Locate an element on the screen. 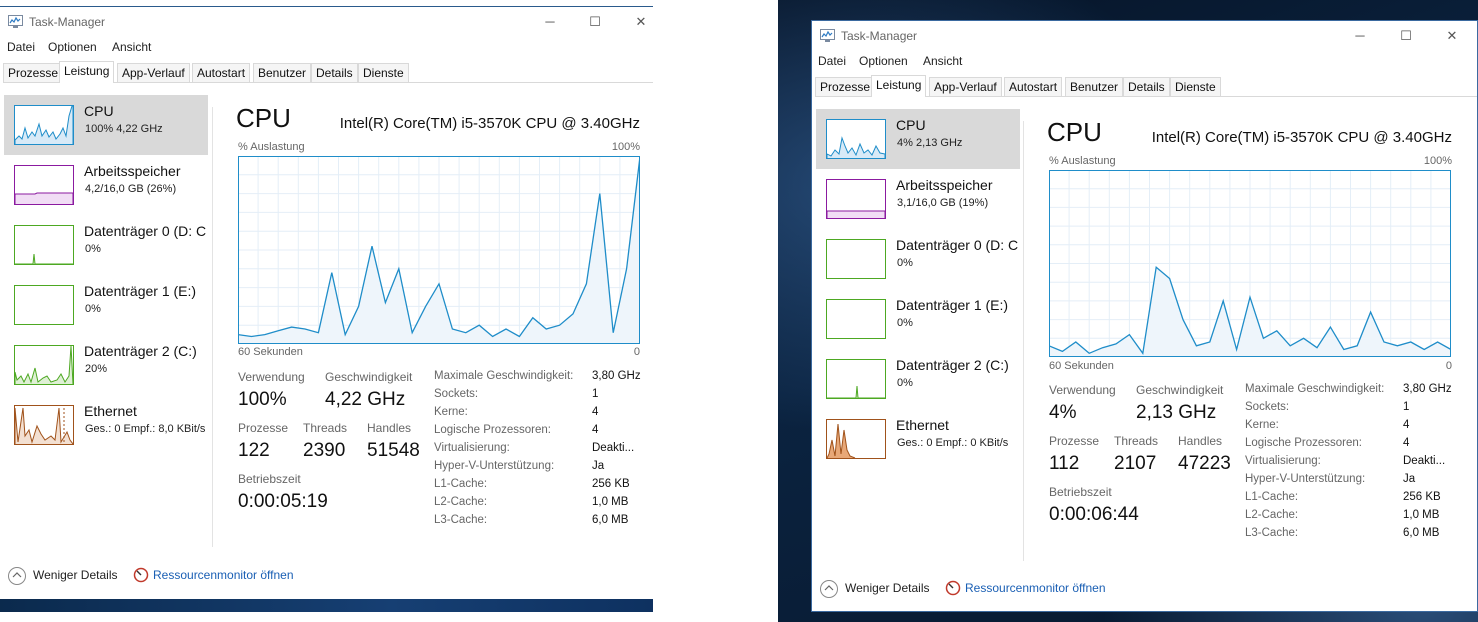  sidebar-item-value: 100% 4,22 GHz is located at coordinates (124, 129).